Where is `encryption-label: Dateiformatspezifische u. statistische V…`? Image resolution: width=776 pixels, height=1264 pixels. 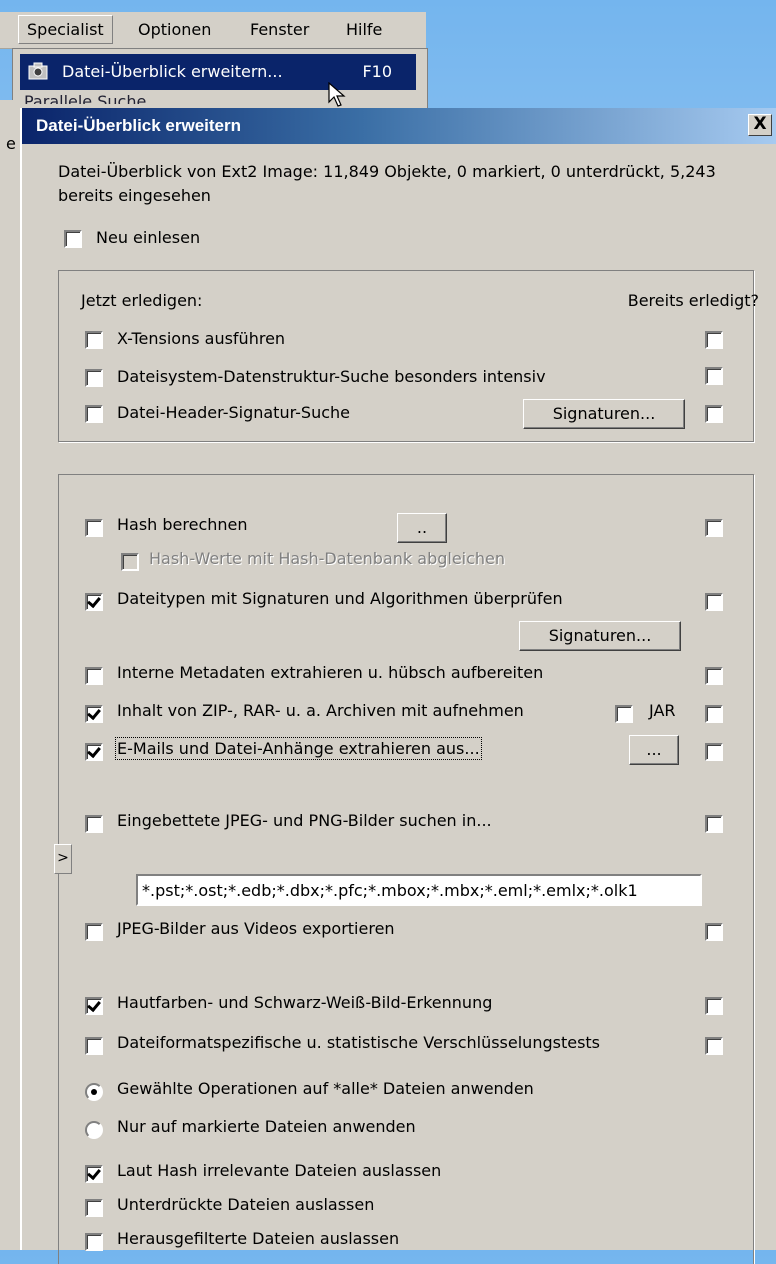
encryption-label: Dateiformatspezifische u. statistische V… is located at coordinates (359, 1042).